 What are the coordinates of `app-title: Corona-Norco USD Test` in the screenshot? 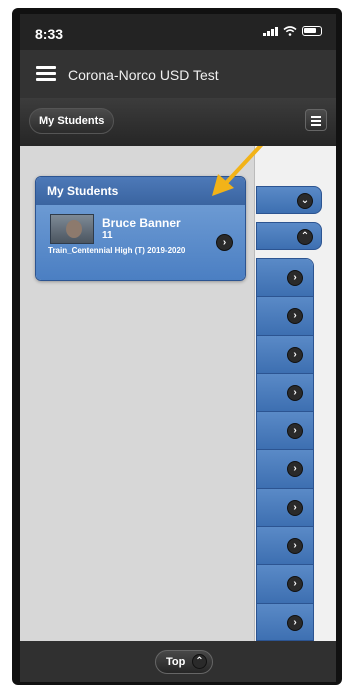 It's located at (143, 75).